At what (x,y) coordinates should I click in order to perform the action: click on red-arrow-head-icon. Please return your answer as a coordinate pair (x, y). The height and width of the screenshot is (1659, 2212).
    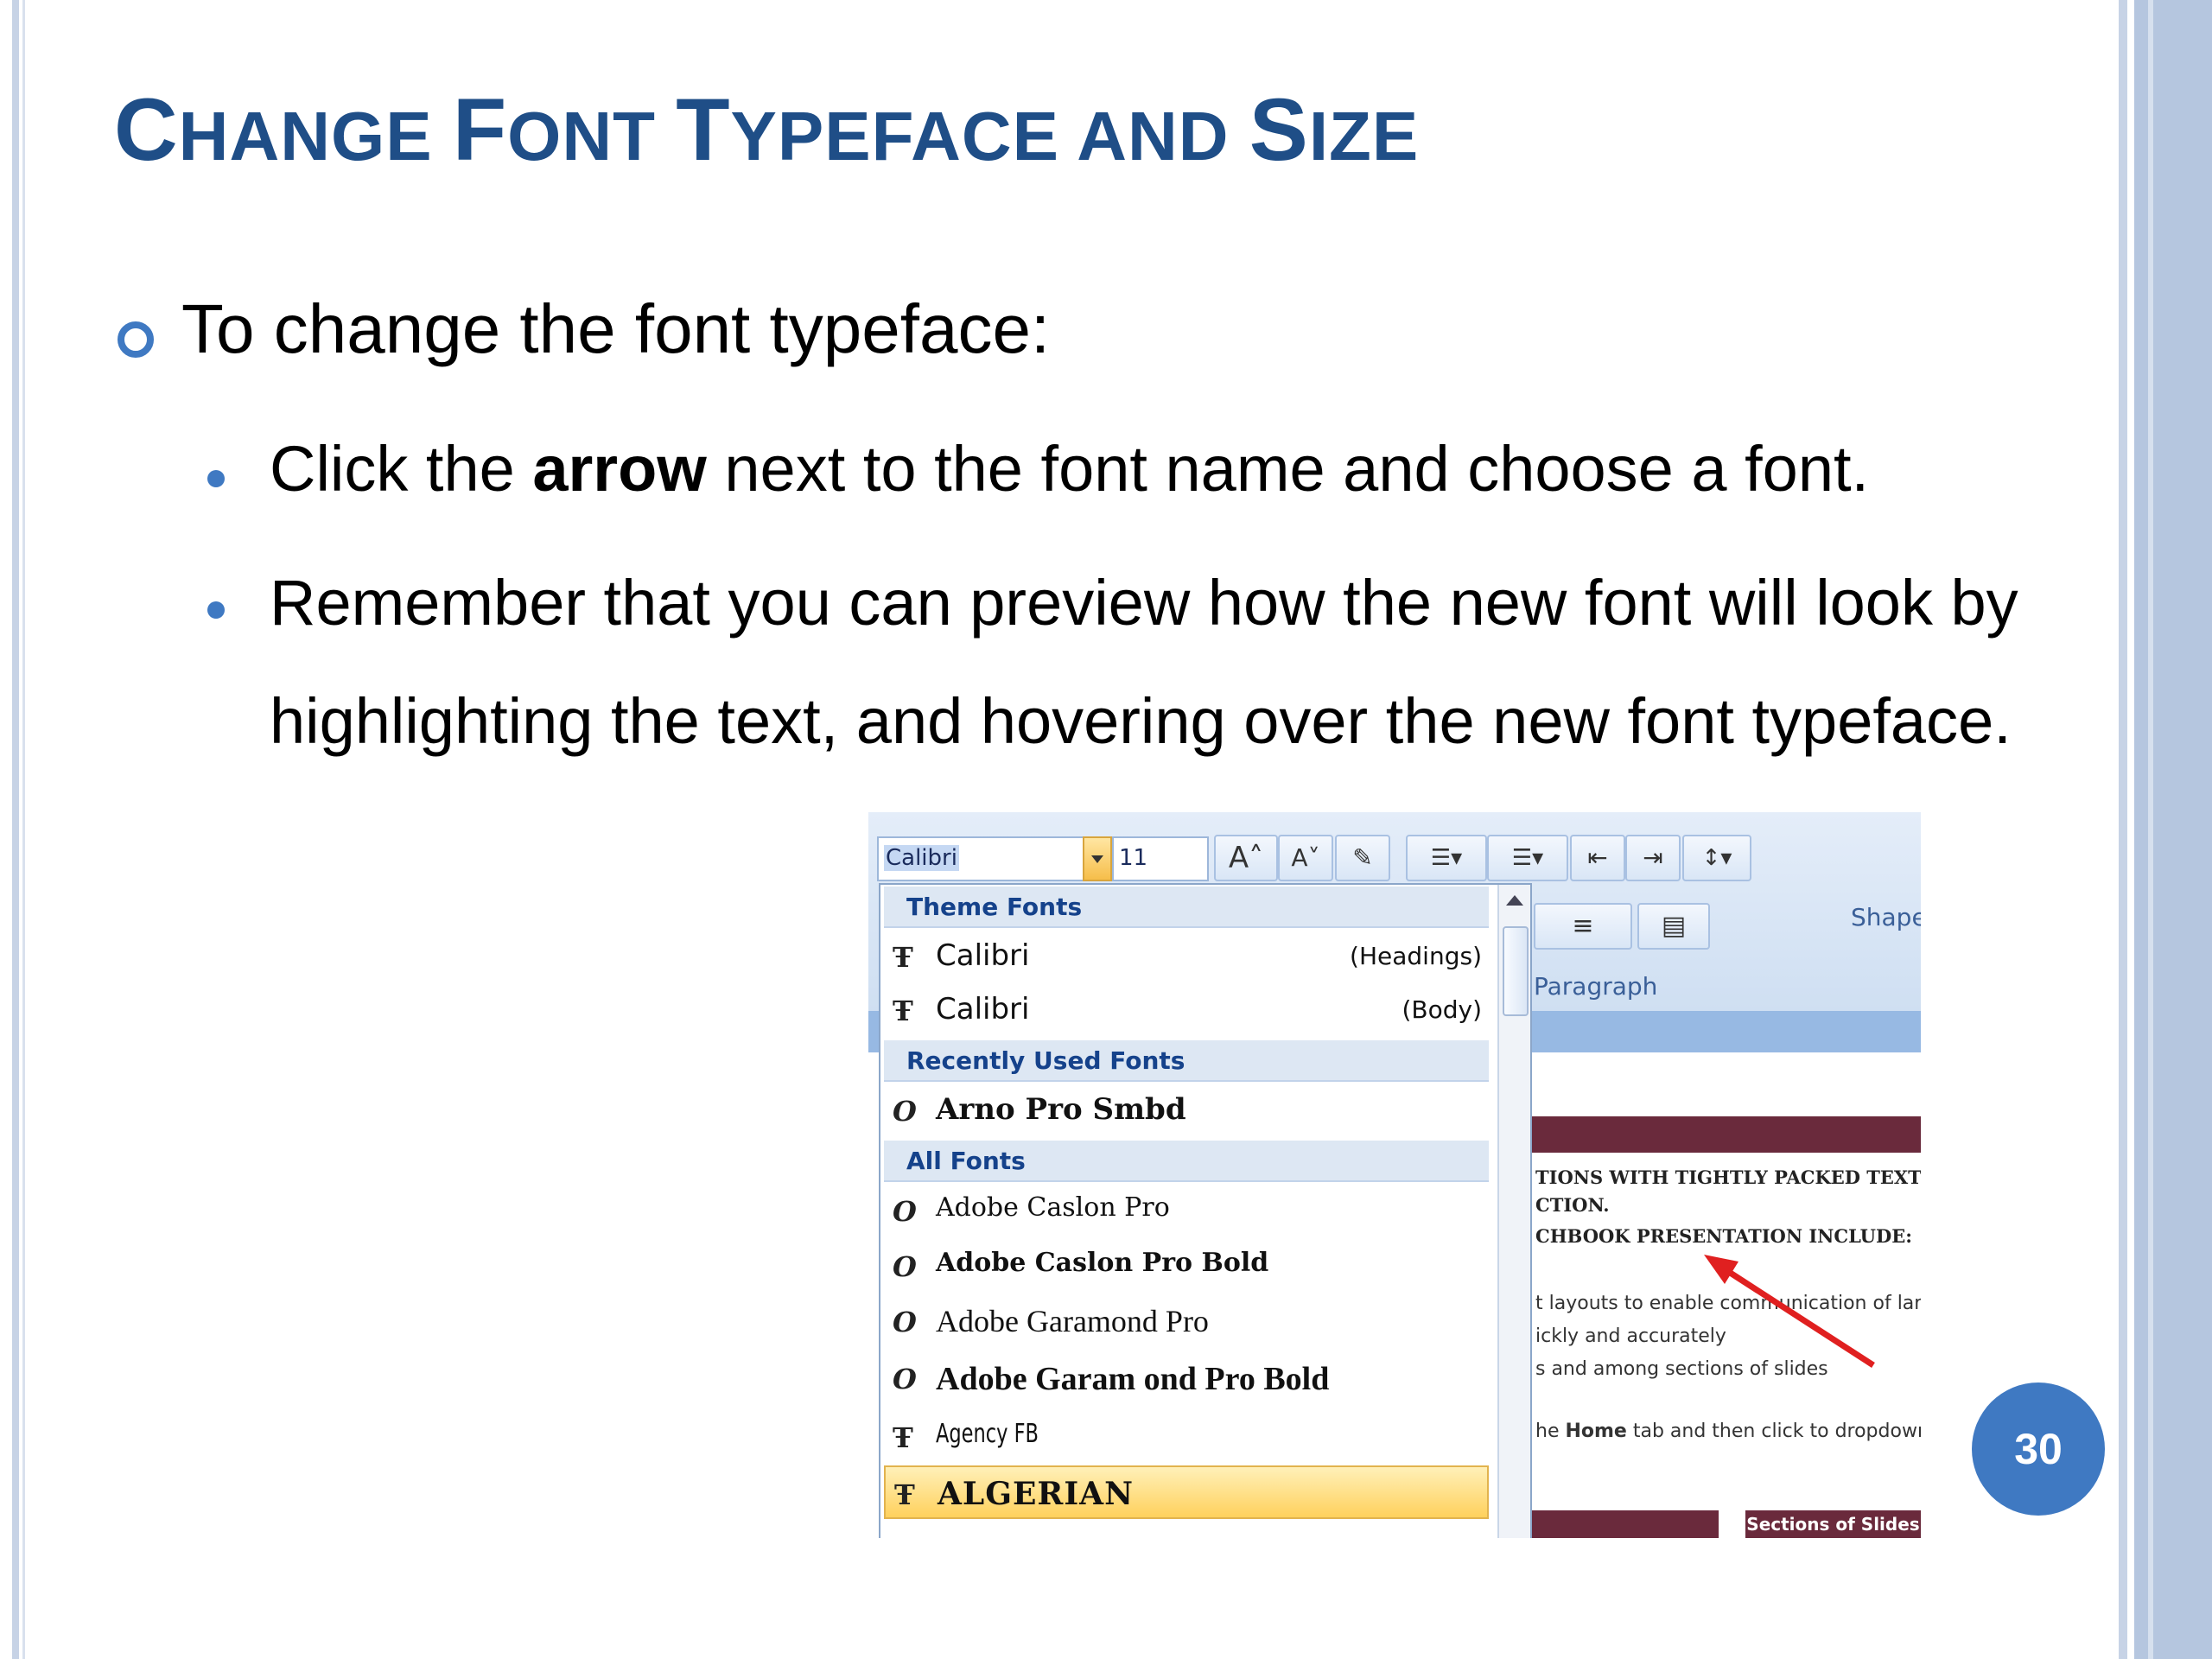
    Looking at the image, I should click on (1721, 1269).